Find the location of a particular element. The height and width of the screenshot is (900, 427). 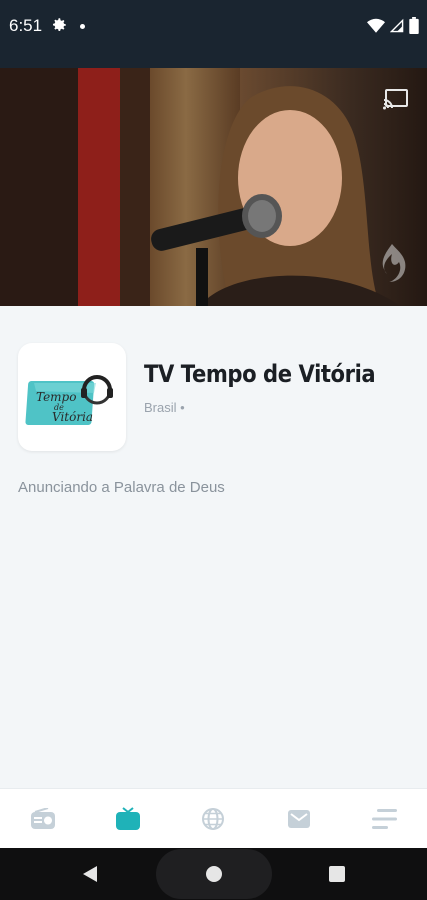

cast-icon is located at coordinates (396, 99).